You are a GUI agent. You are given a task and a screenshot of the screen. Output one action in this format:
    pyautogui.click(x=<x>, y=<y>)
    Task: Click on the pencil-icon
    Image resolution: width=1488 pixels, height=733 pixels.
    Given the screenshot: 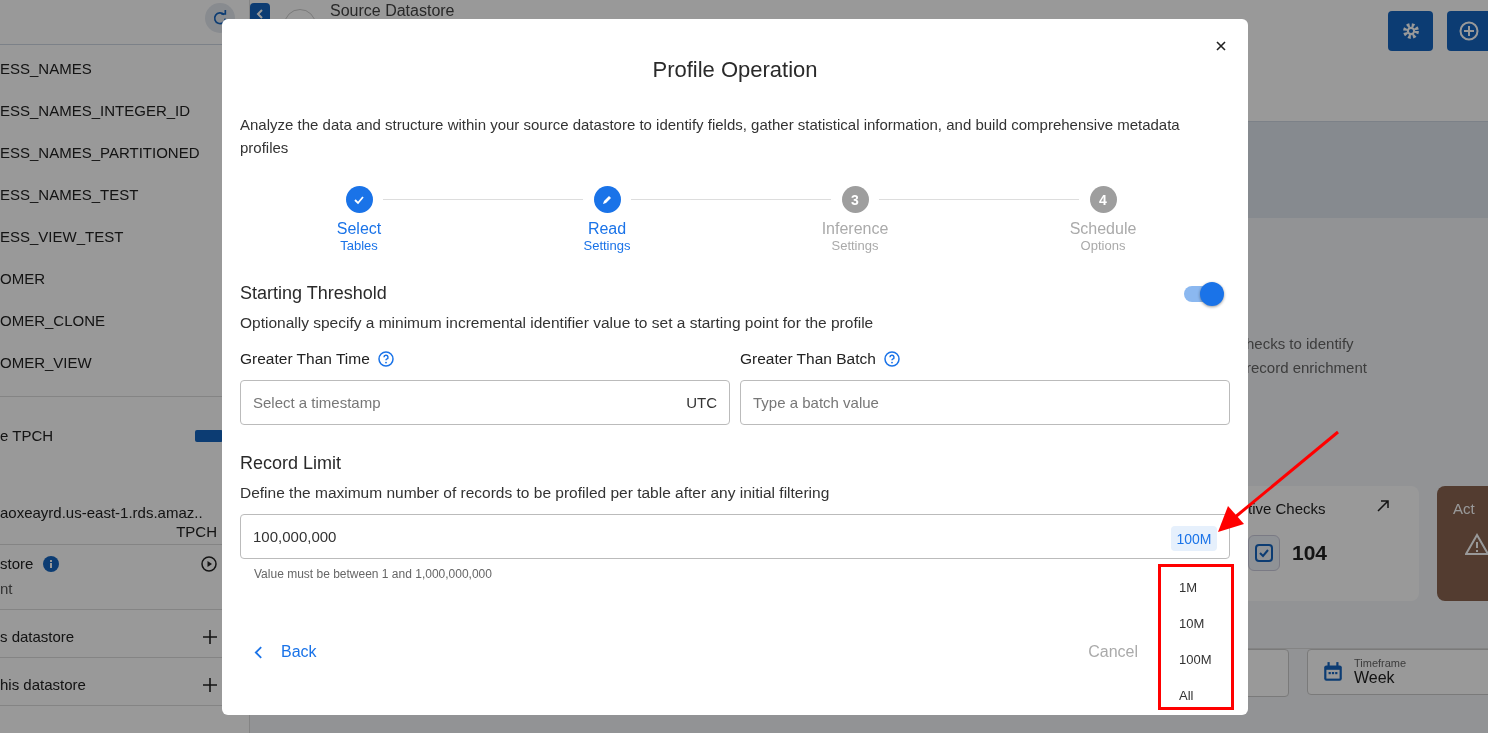 What is the action you would take?
    pyautogui.click(x=607, y=199)
    